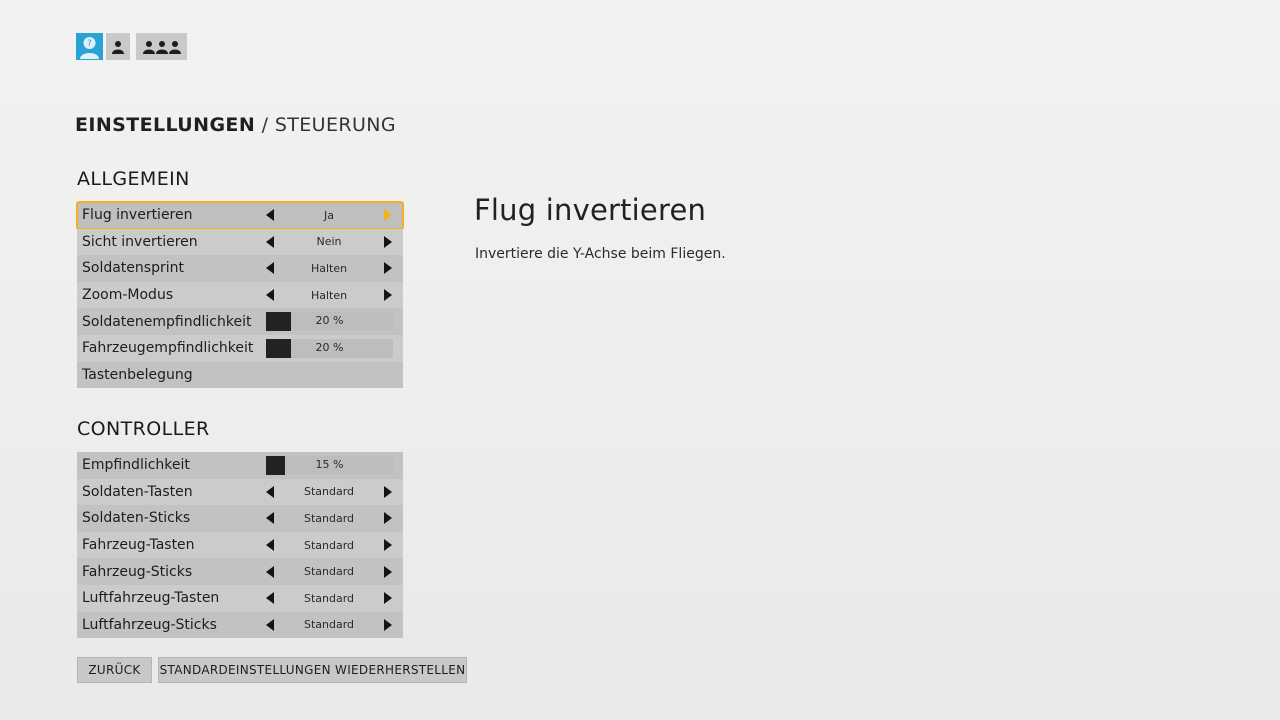 Image resolution: width=1280 pixels, height=720 pixels. I want to click on setting-soldaten-tasten: Soldaten-Tasten Standard, so click(240, 492).